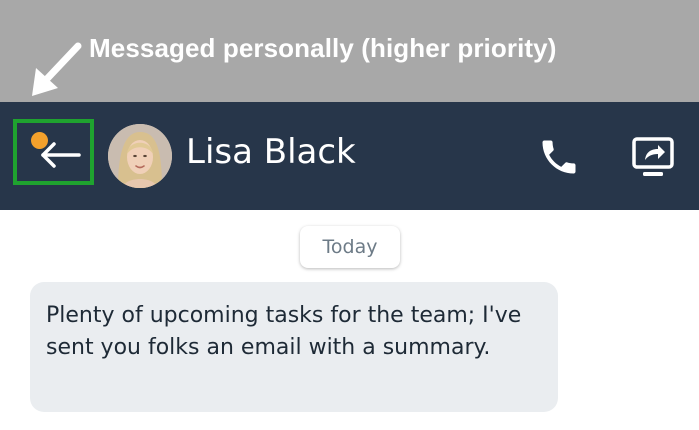 Image resolution: width=699 pixels, height=430 pixels. I want to click on avatar-portrait, so click(140, 156).